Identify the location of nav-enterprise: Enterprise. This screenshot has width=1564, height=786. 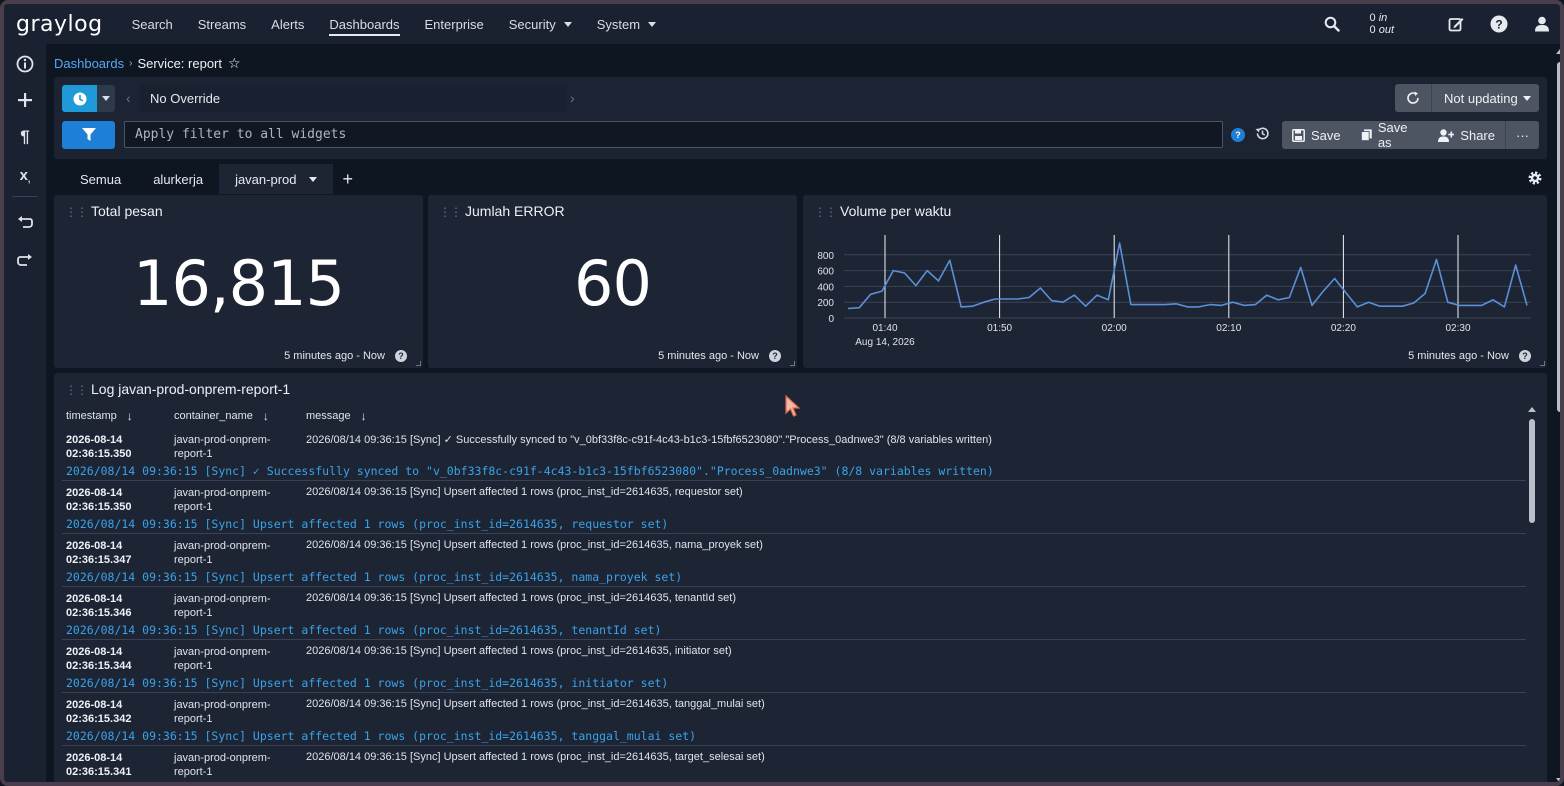
(454, 24).